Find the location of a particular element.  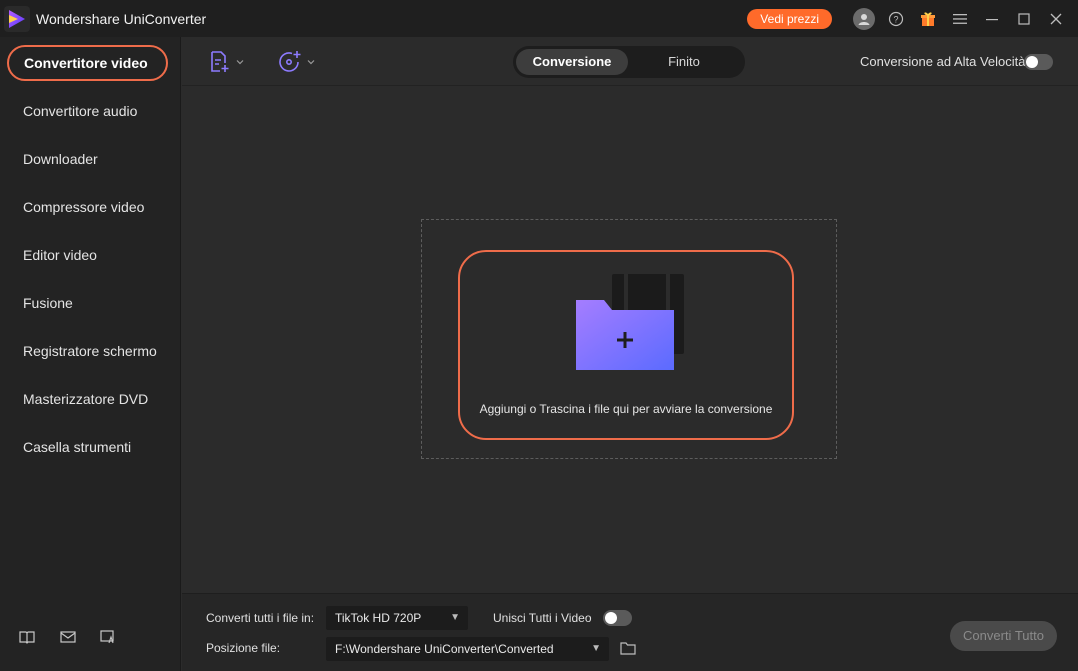

tab-finished: Finito is located at coordinates (684, 62).